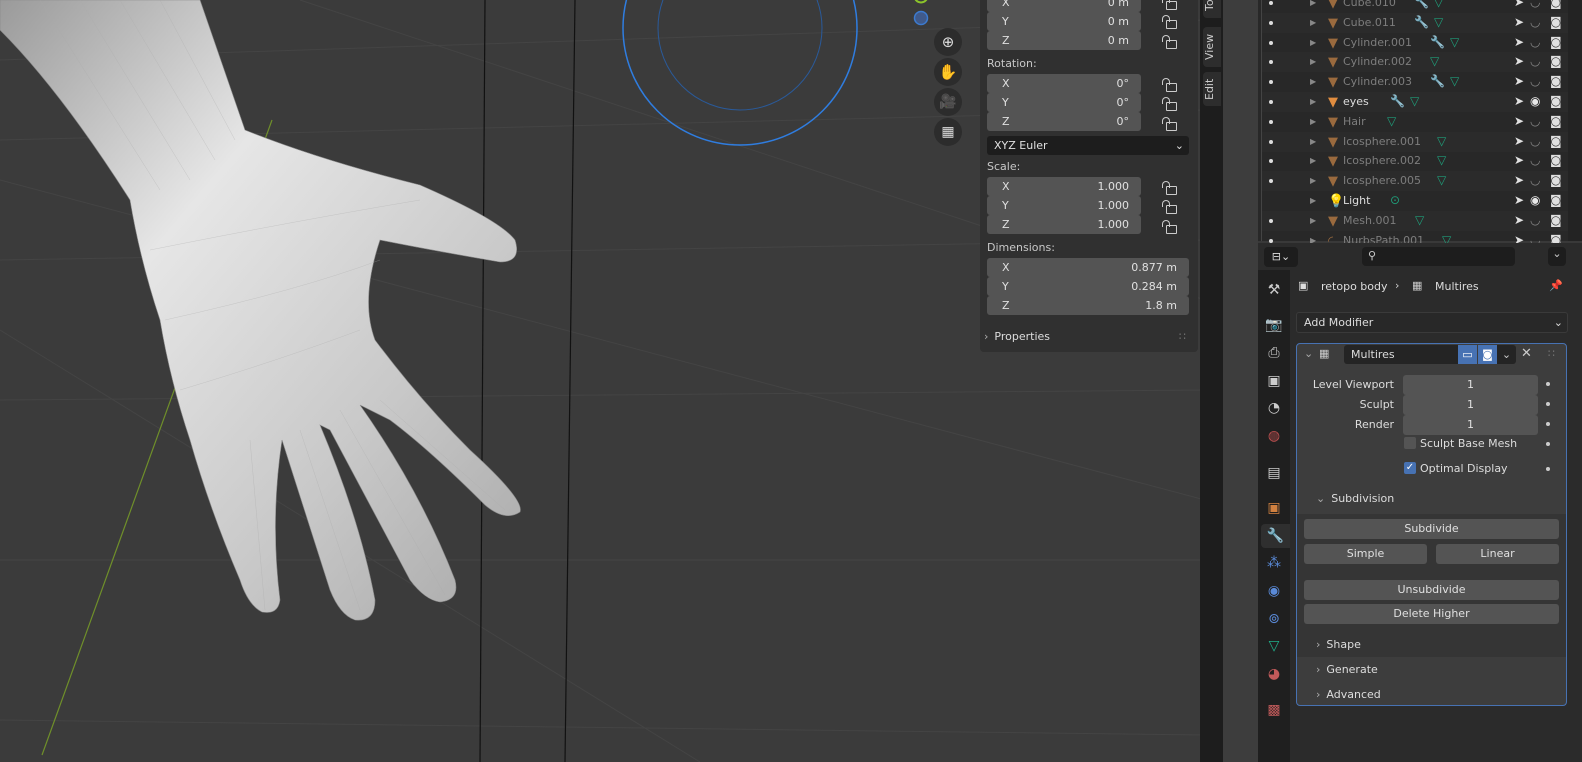 The image size is (1582, 762). What do you see at coordinates (1274, 591) in the screenshot?
I see `physics-tab-icon: ◉` at bounding box center [1274, 591].